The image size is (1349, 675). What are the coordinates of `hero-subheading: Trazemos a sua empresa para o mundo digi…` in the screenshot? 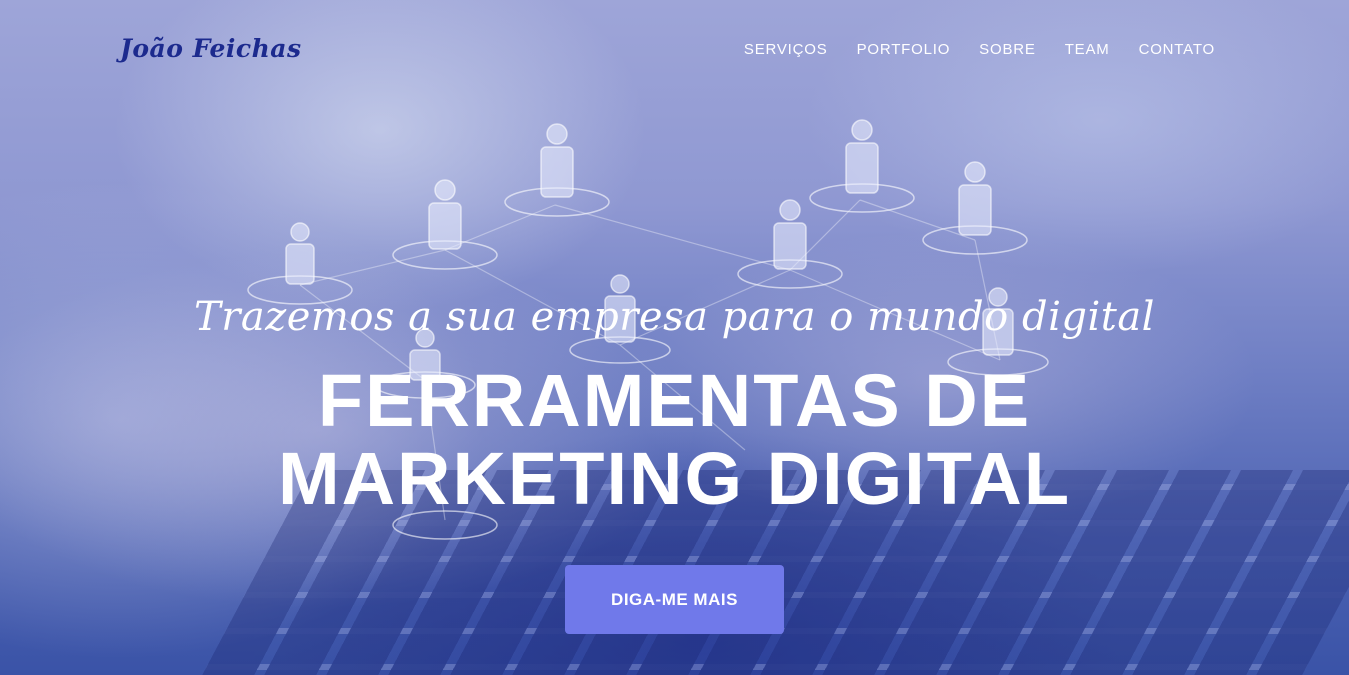 It's located at (674, 317).